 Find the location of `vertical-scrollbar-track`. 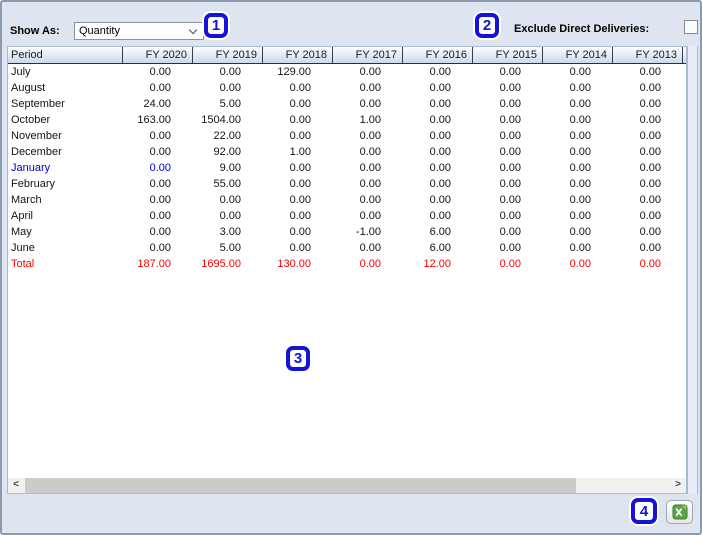

vertical-scrollbar-track is located at coordinates (692, 270).